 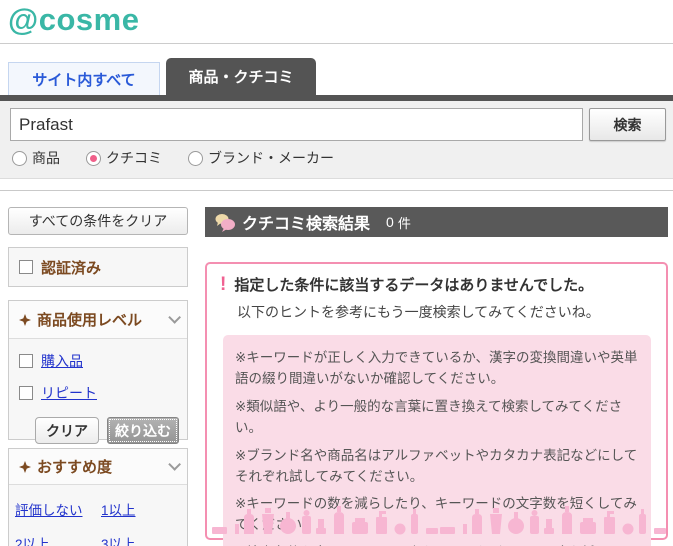 I want to click on search-button: 検索, so click(x=627, y=124).